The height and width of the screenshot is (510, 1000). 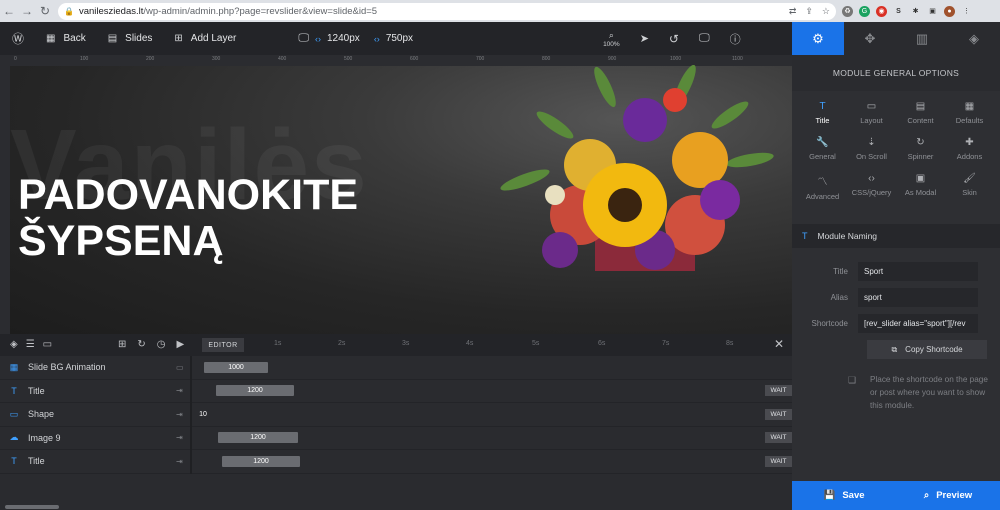 I want to click on search-icon: ⌕, so click(x=926, y=495).